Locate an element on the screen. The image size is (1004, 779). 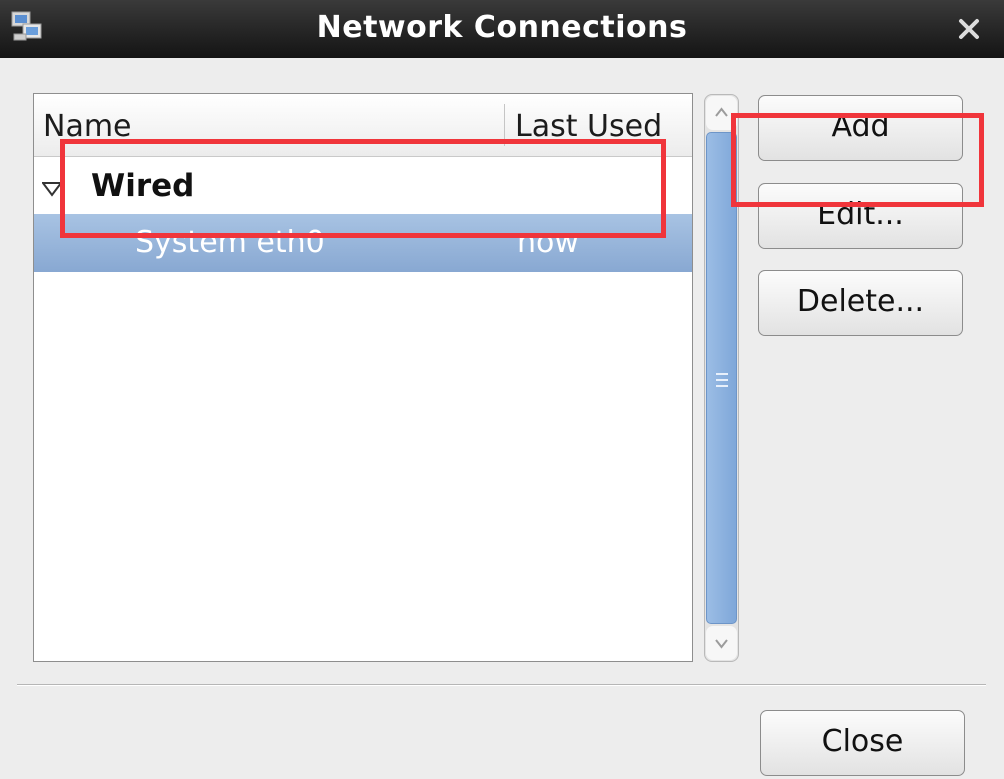
title-bar: Network Connections is located at coordinates (502, 29).